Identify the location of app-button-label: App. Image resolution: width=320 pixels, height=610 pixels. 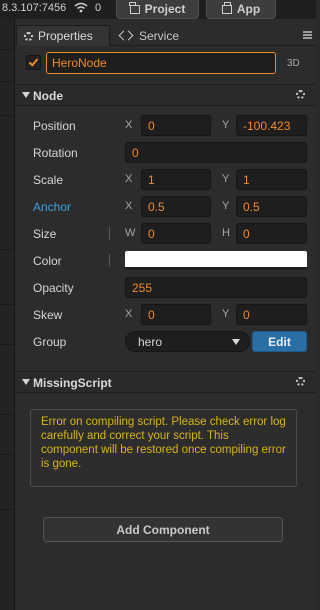
(248, 9).